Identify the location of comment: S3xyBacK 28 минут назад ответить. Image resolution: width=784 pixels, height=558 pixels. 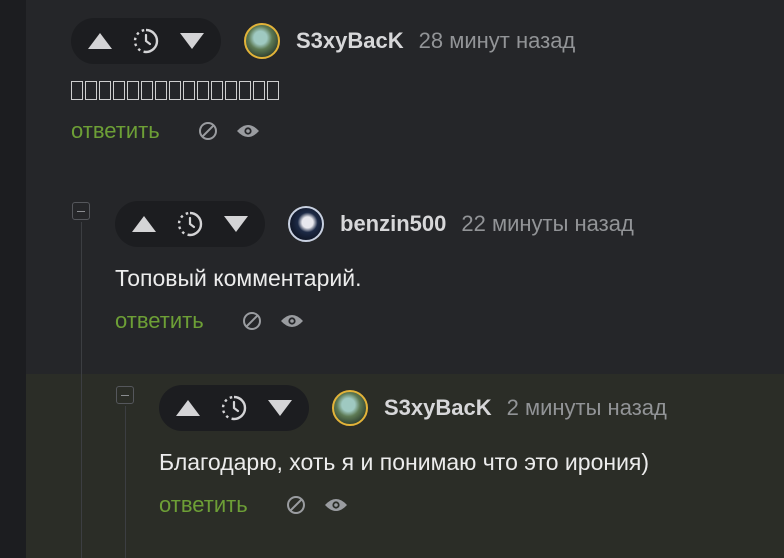
(323, 81).